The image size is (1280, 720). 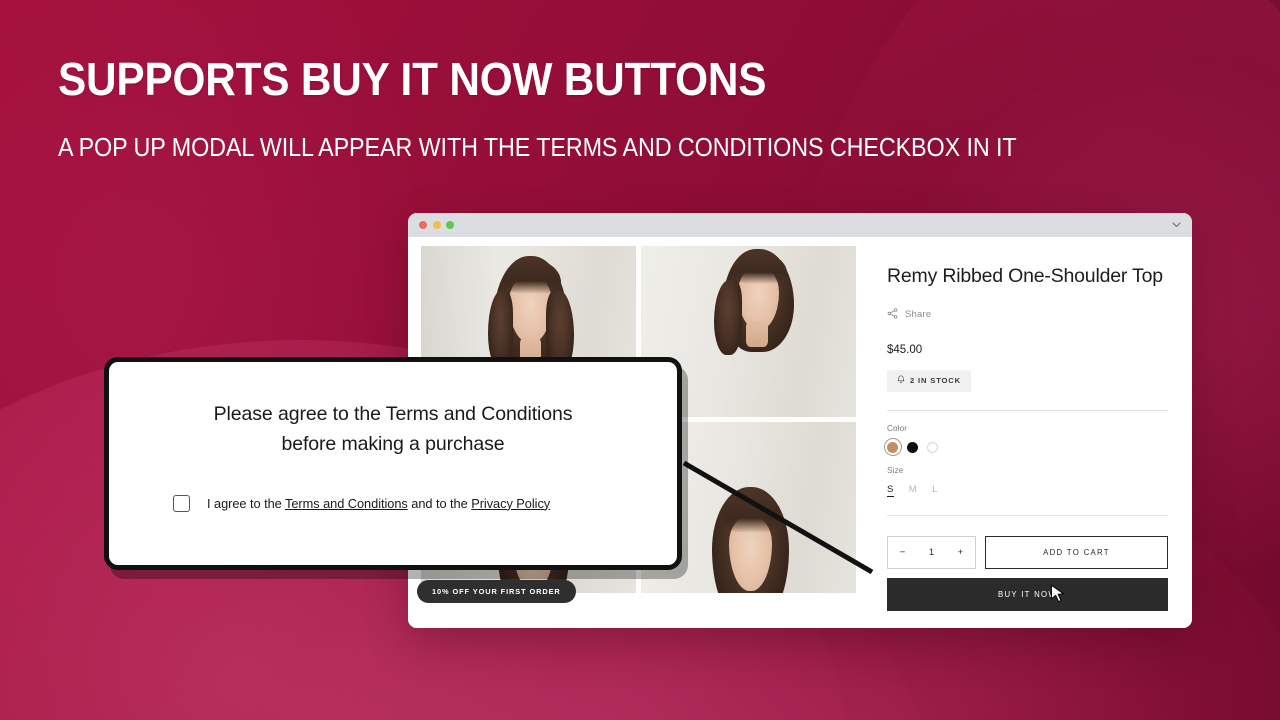 I want to click on bell-icon, so click(x=901, y=380).